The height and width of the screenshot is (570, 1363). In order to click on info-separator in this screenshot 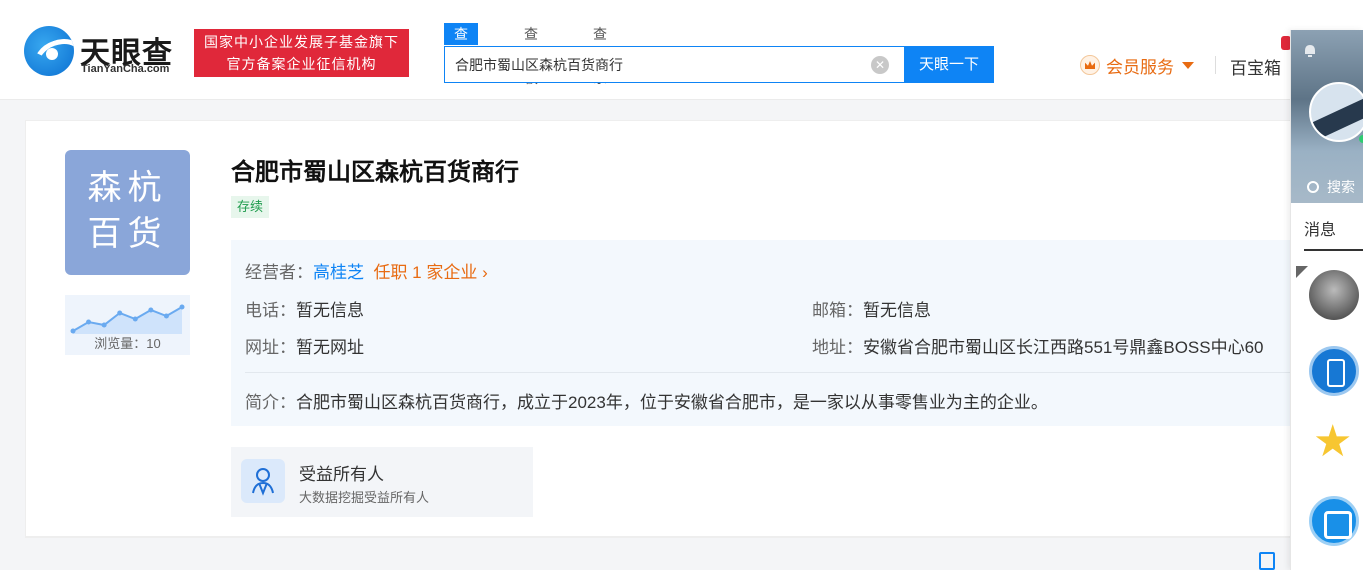, I will do `click(769, 372)`.